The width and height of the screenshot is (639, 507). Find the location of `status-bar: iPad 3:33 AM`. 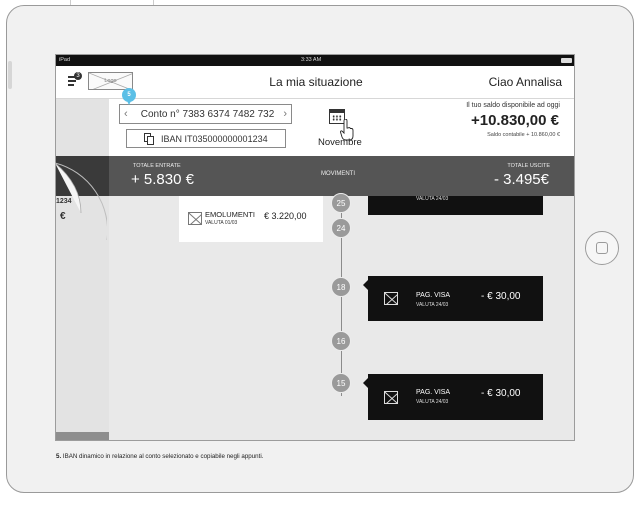

status-bar: iPad 3:33 AM is located at coordinates (315, 60).